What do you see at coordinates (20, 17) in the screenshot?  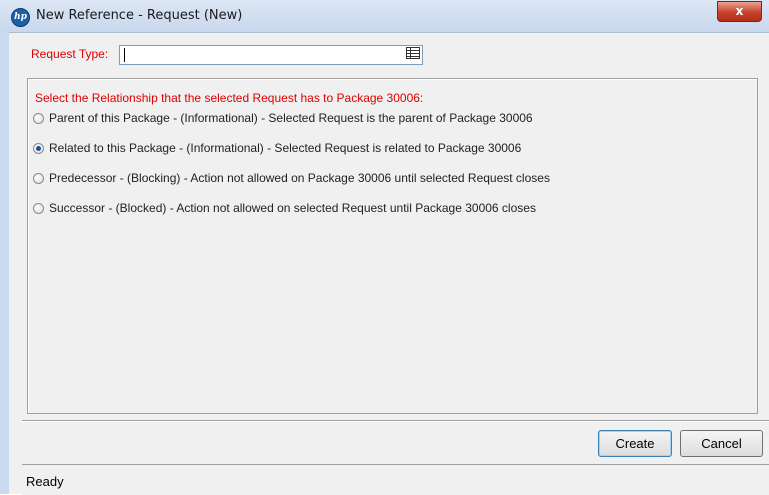 I see `hp-icon: hp` at bounding box center [20, 17].